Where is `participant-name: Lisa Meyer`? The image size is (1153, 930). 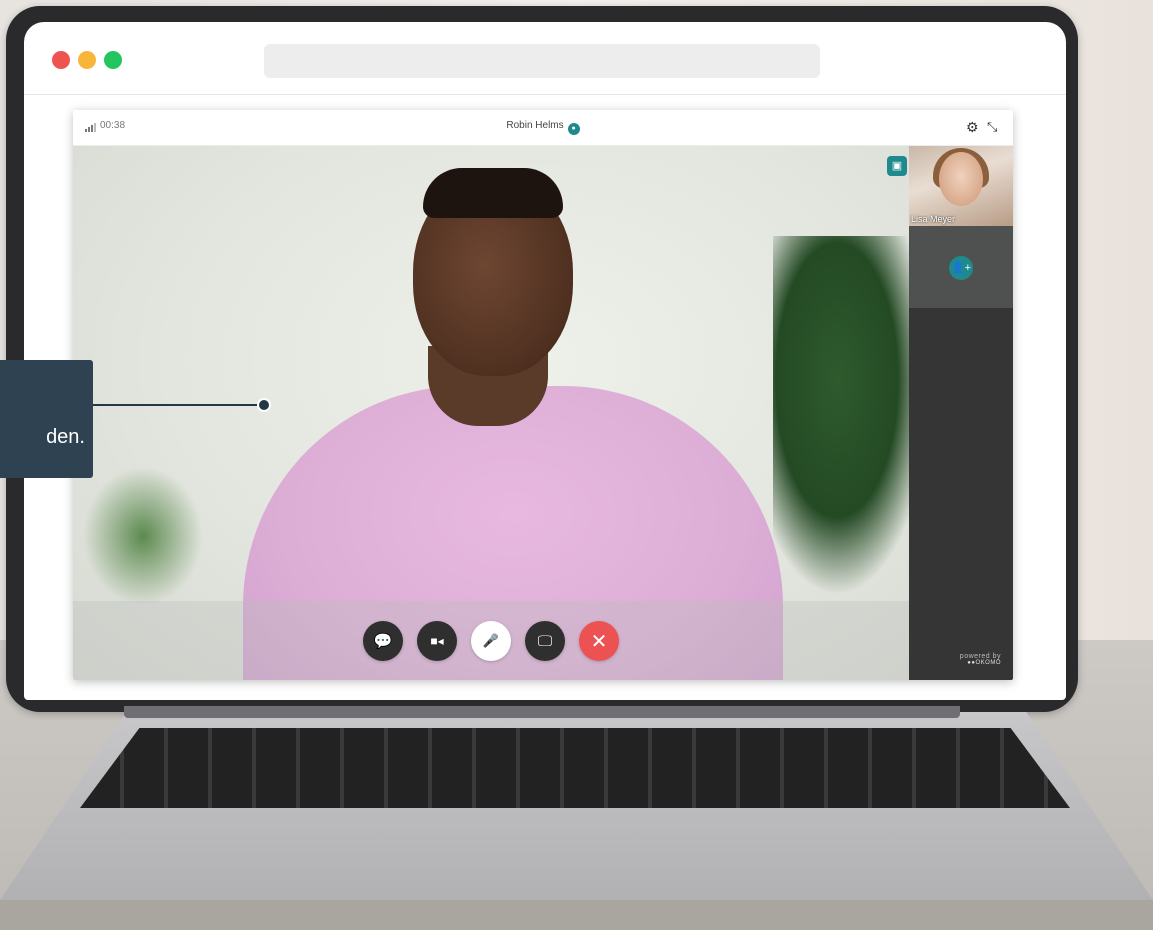
participant-name: Lisa Meyer is located at coordinates (933, 219).